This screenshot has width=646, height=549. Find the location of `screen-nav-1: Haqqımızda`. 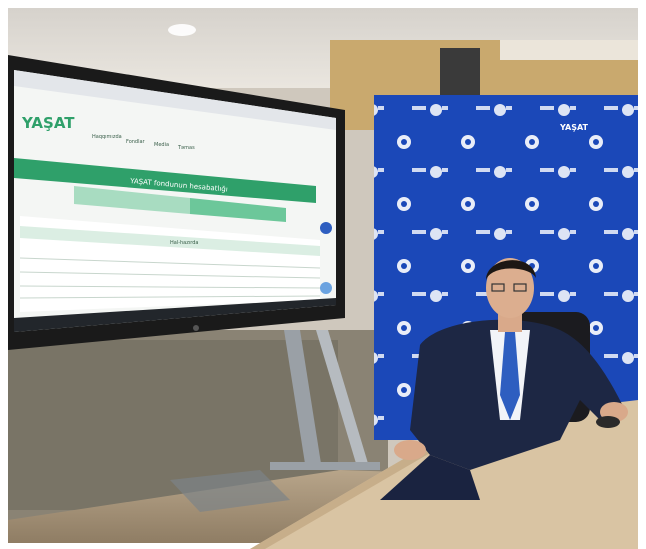

screen-nav-1: Haqqımızda is located at coordinates (107, 137).